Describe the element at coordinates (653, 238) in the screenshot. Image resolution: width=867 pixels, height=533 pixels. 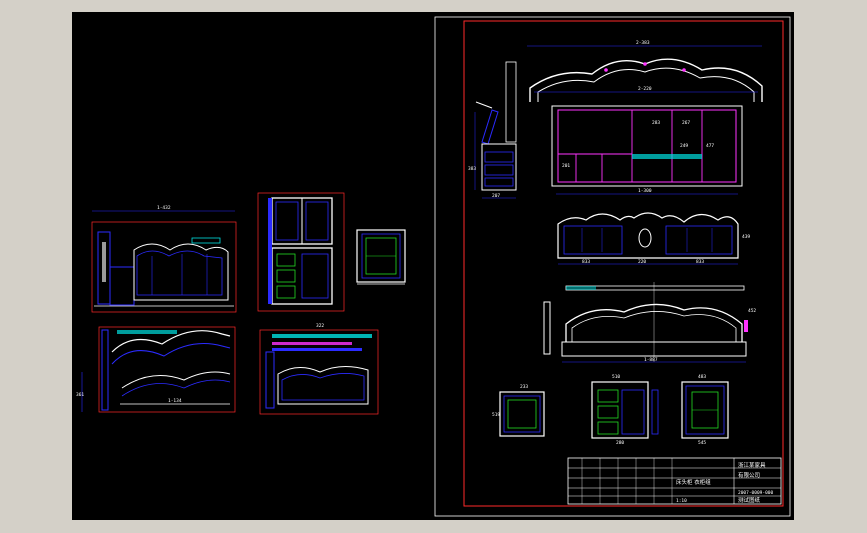
I see `sheet-panel-row: 833 220 833 439` at that location.